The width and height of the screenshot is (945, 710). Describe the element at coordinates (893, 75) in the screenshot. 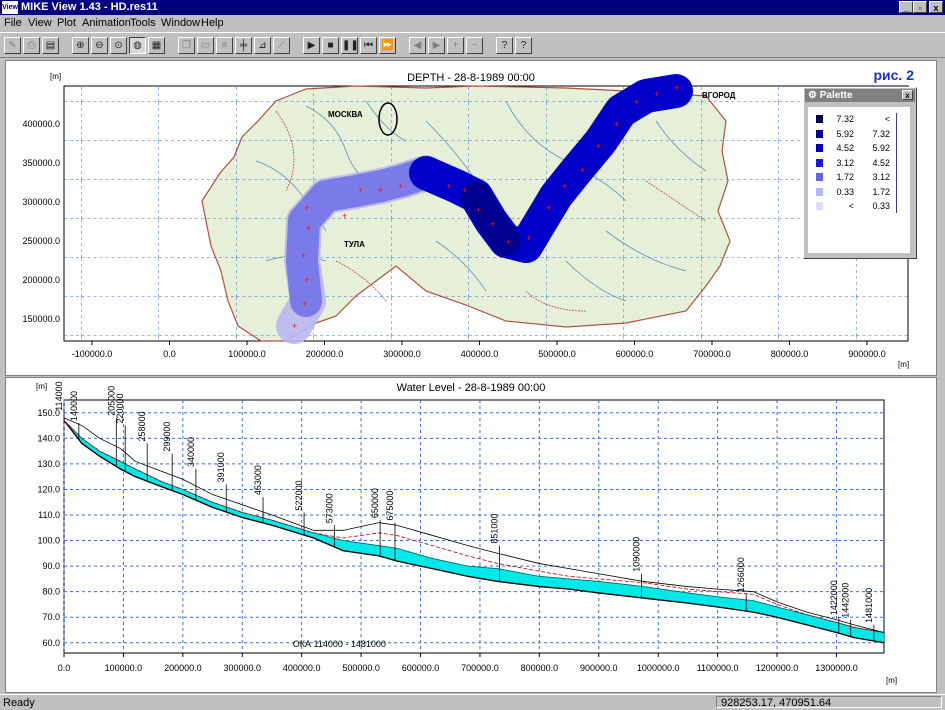

I see `figure-annotation: рис. 2` at that location.